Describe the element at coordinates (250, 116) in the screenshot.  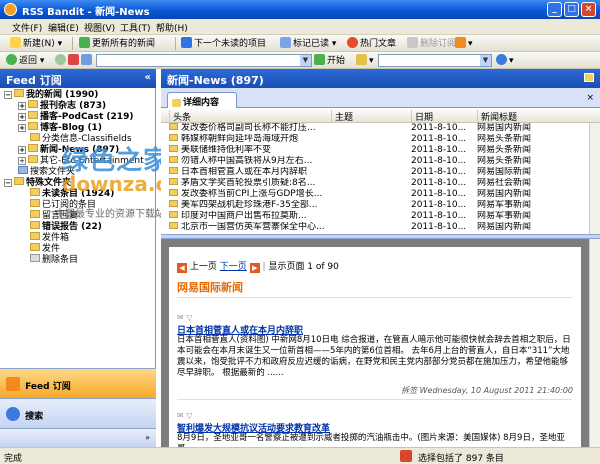
I see `column-headline: 头条` at that location.